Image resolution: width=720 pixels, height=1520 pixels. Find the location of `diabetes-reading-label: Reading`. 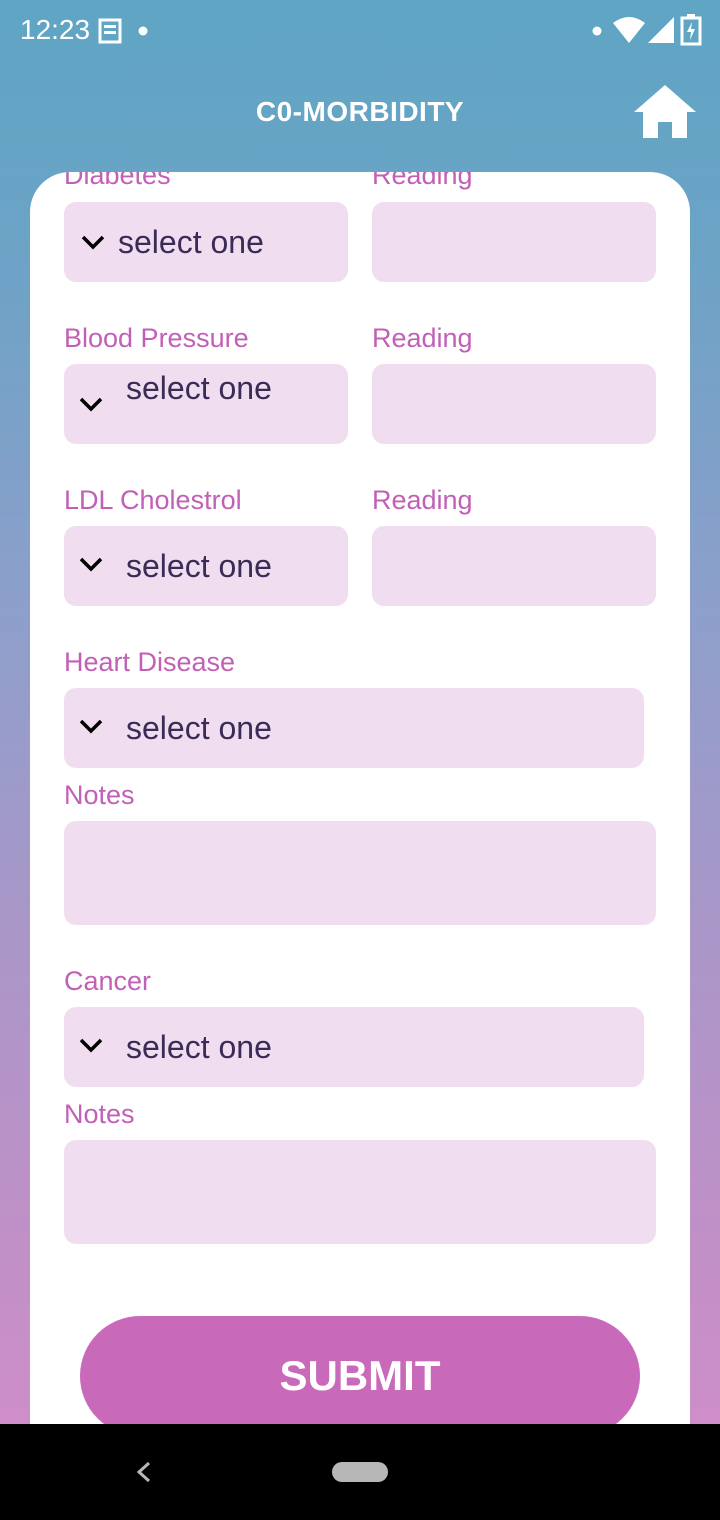

diabetes-reading-label: Reading is located at coordinates (422, 181).